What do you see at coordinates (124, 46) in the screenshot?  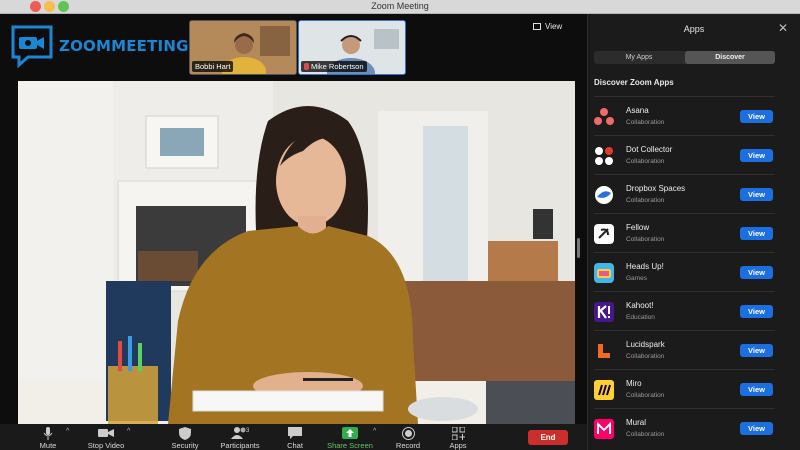 I see `logo-text: ZOOMMEETING` at bounding box center [124, 46].